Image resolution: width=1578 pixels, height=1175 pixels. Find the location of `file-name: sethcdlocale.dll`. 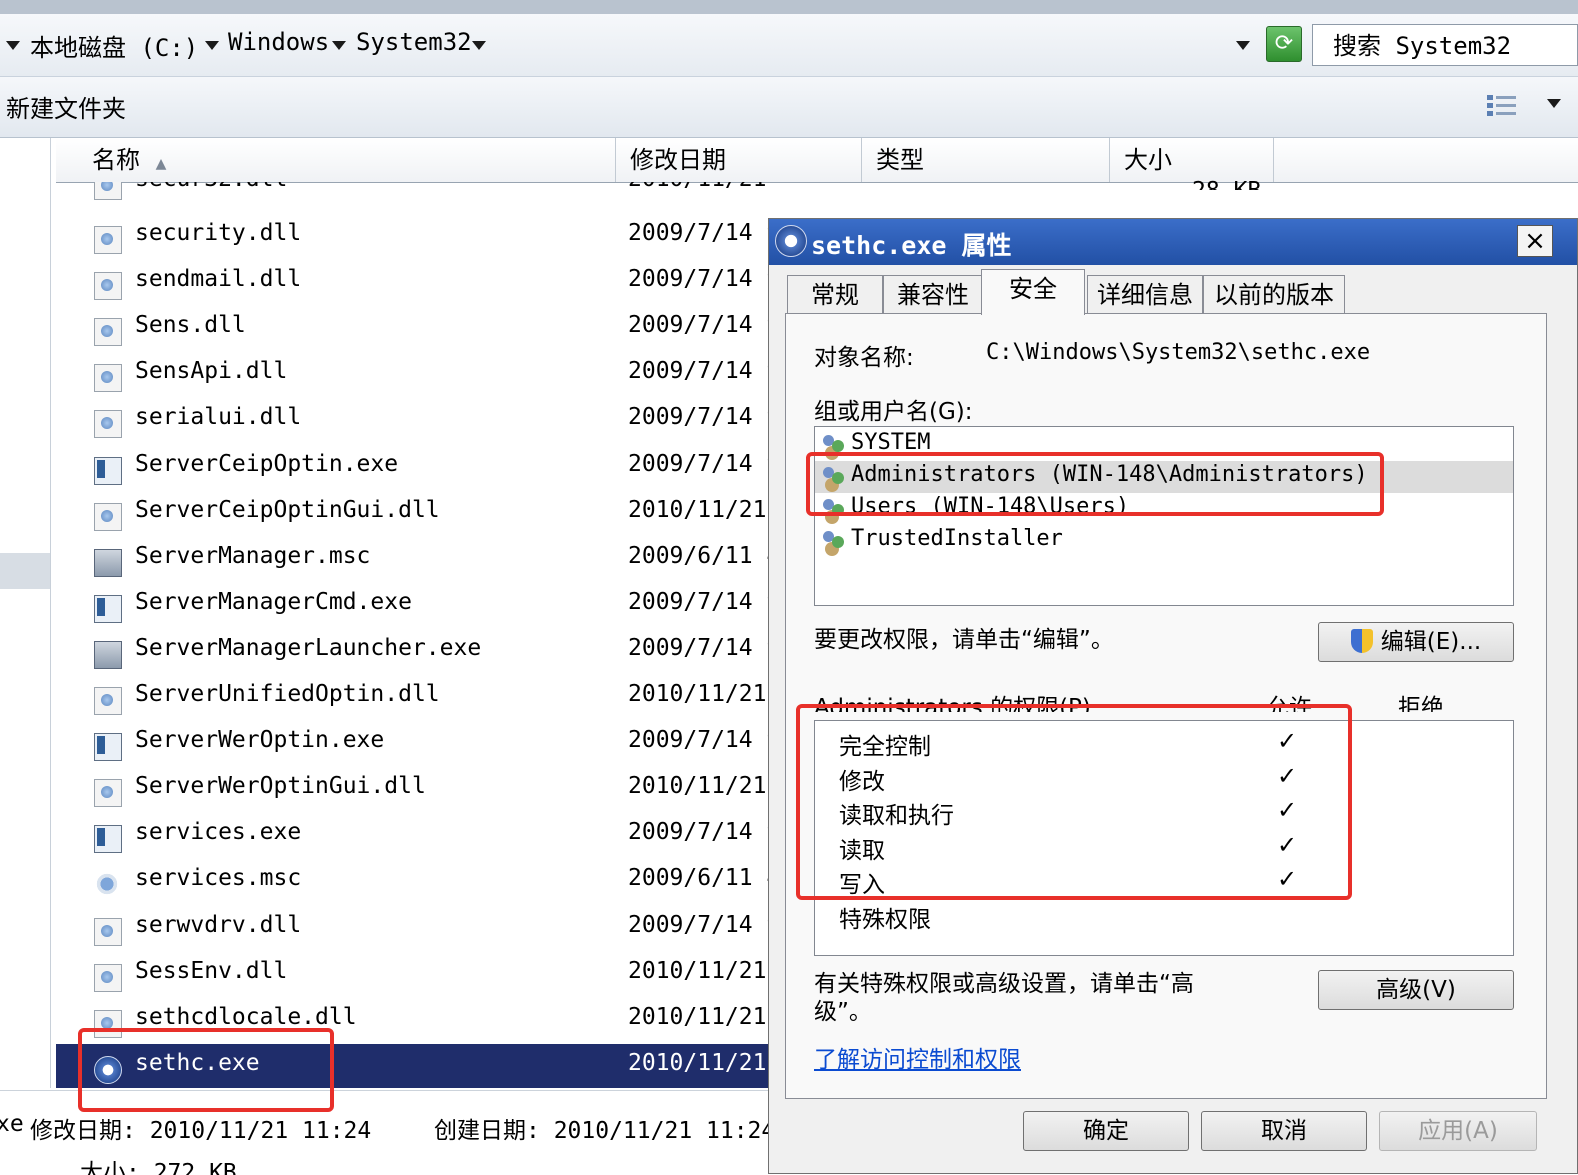

file-name: sethcdlocale.dll is located at coordinates (246, 1016).